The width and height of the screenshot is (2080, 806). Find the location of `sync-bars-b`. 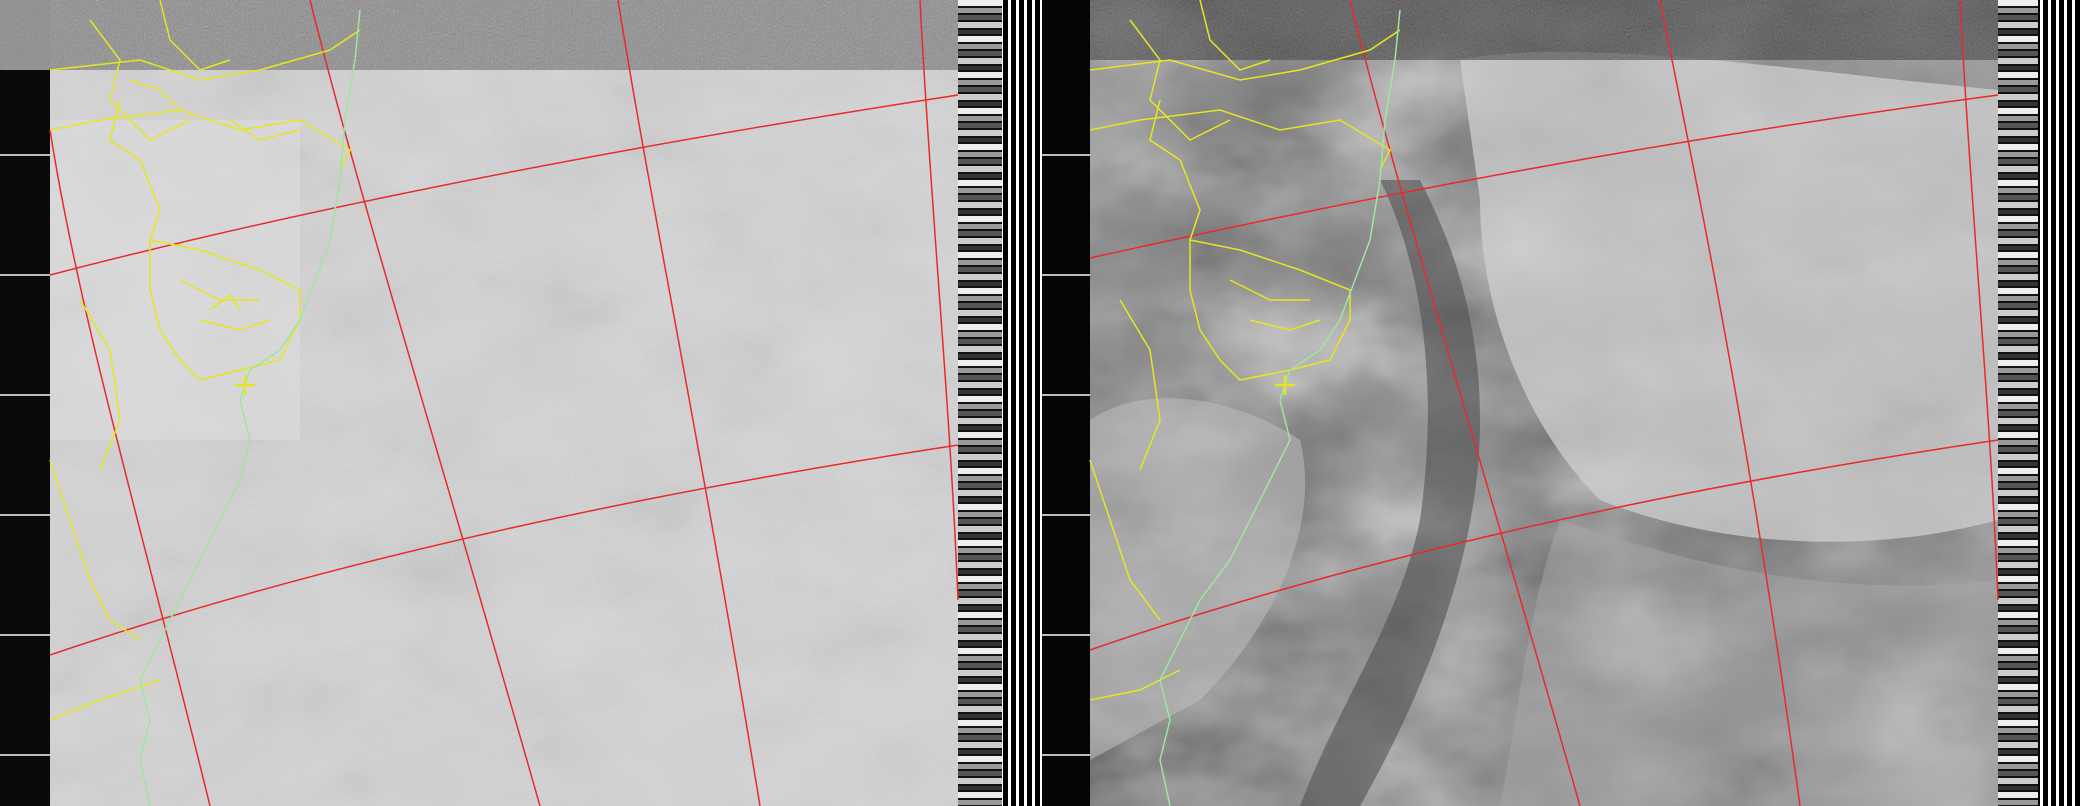

sync-bars-b is located at coordinates (2059, 403).